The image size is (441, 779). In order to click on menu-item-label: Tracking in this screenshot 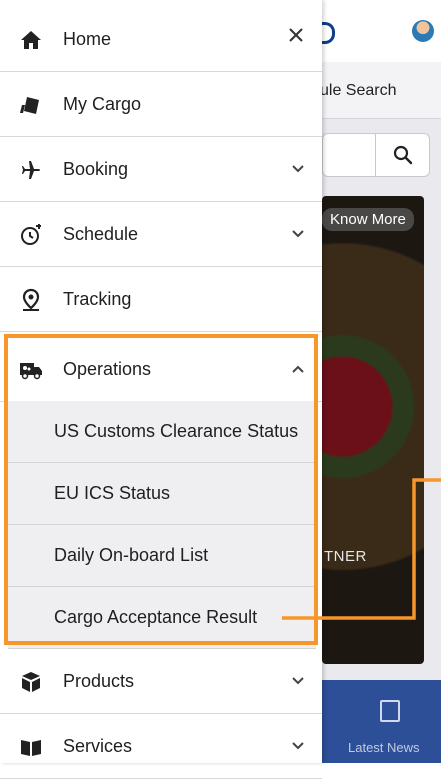, I will do `click(97, 299)`.